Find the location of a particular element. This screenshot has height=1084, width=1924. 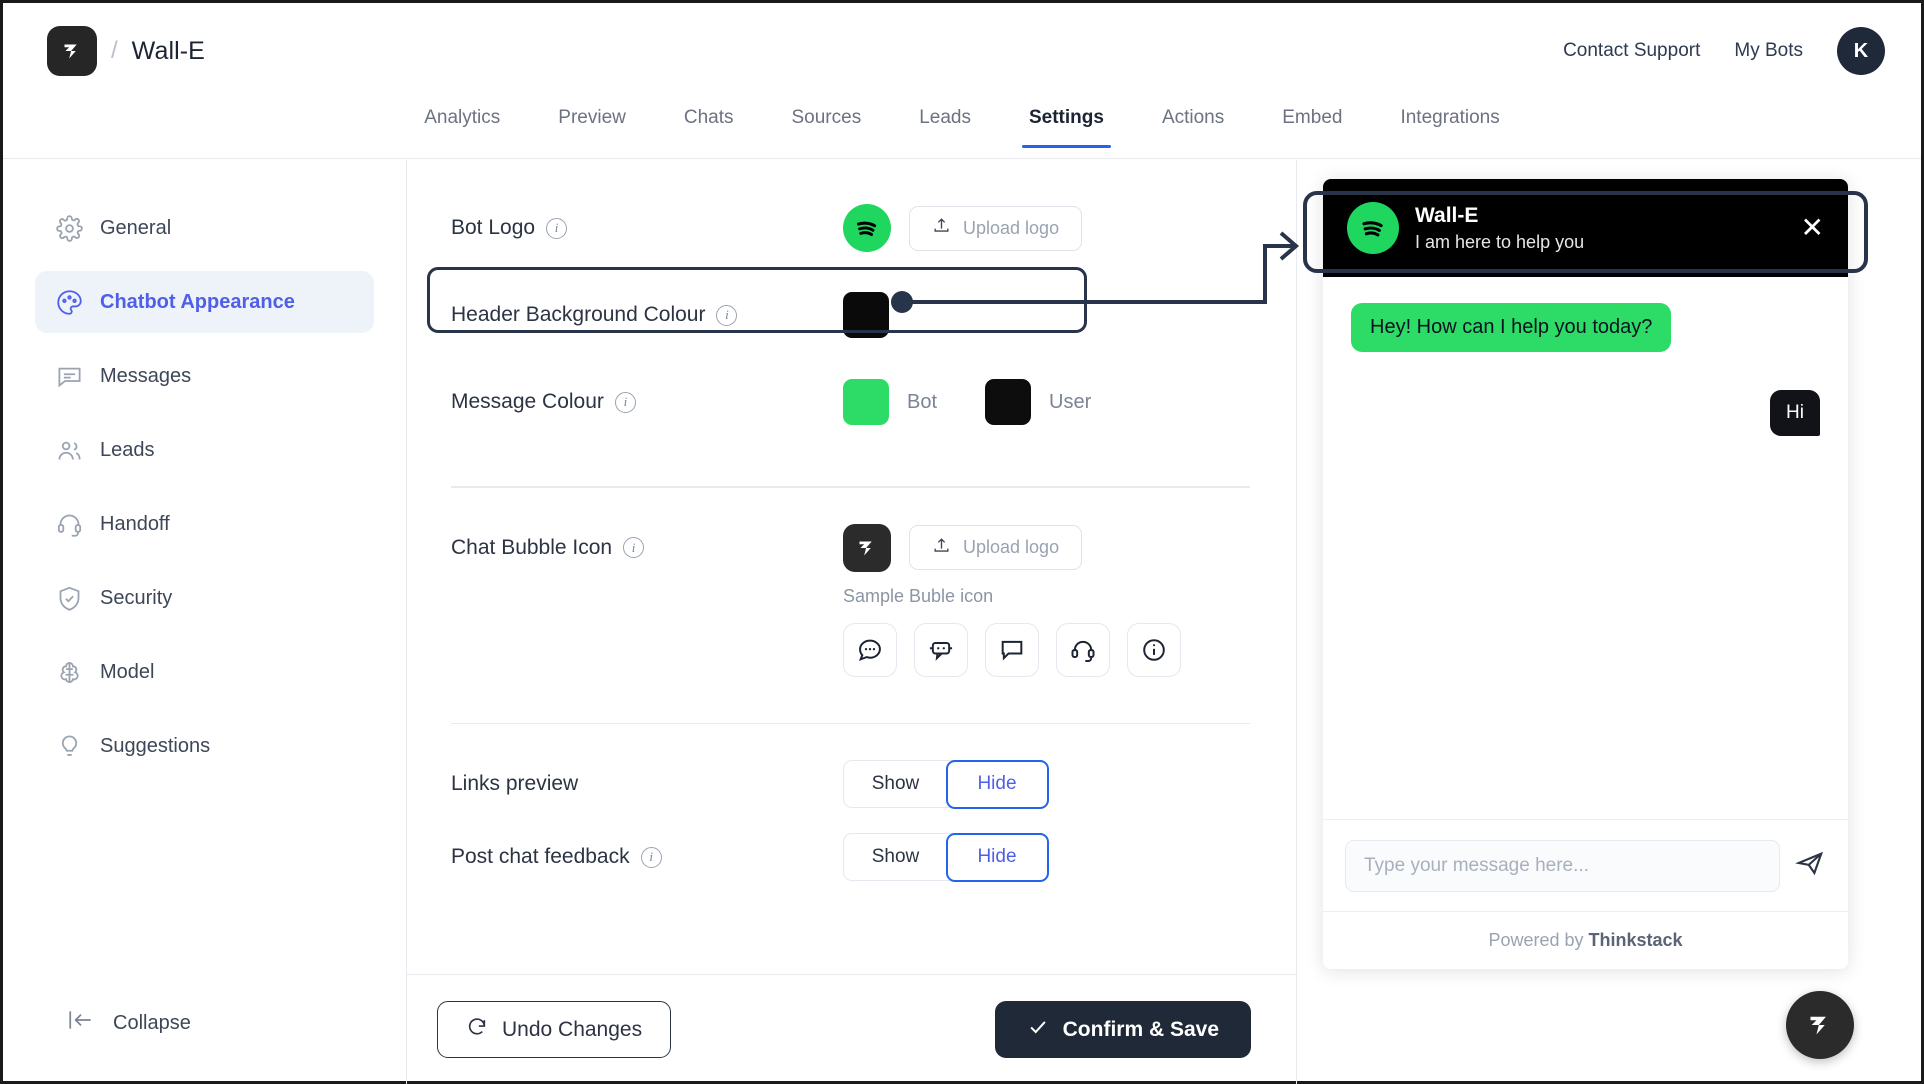

undo-changes-button: Undo Changes is located at coordinates (554, 1029).